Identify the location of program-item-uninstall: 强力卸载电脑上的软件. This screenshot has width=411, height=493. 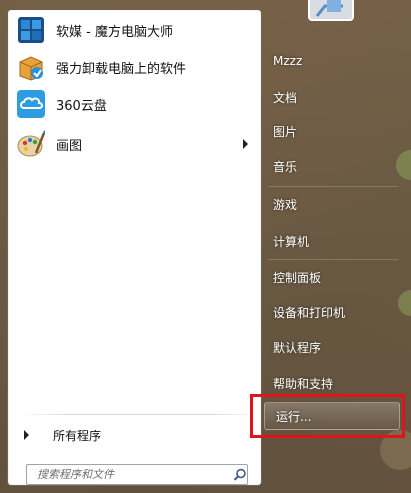
(136, 67).